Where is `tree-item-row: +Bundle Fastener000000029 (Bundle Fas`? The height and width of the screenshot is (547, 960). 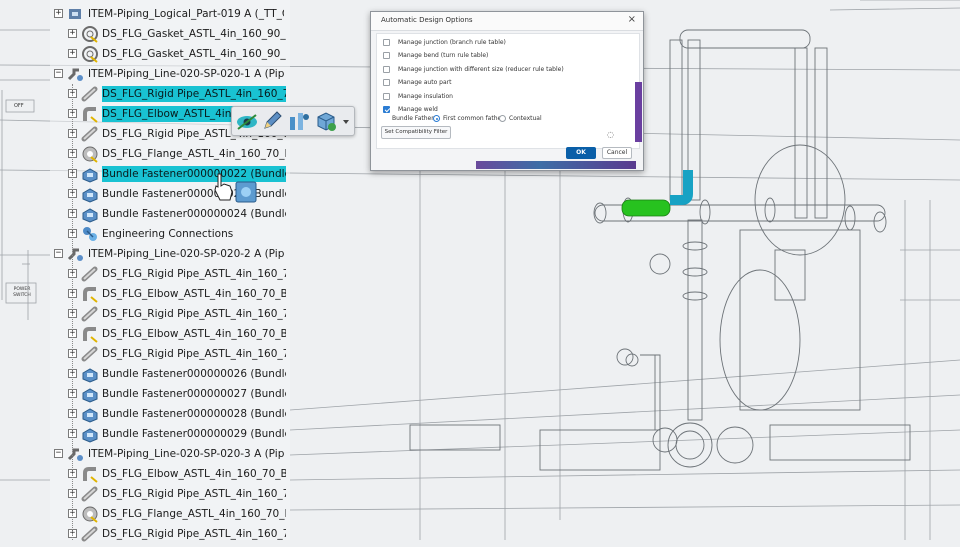
tree-item-row: +Bundle Fastener000000029 (Bundle Fas is located at coordinates (170, 434).